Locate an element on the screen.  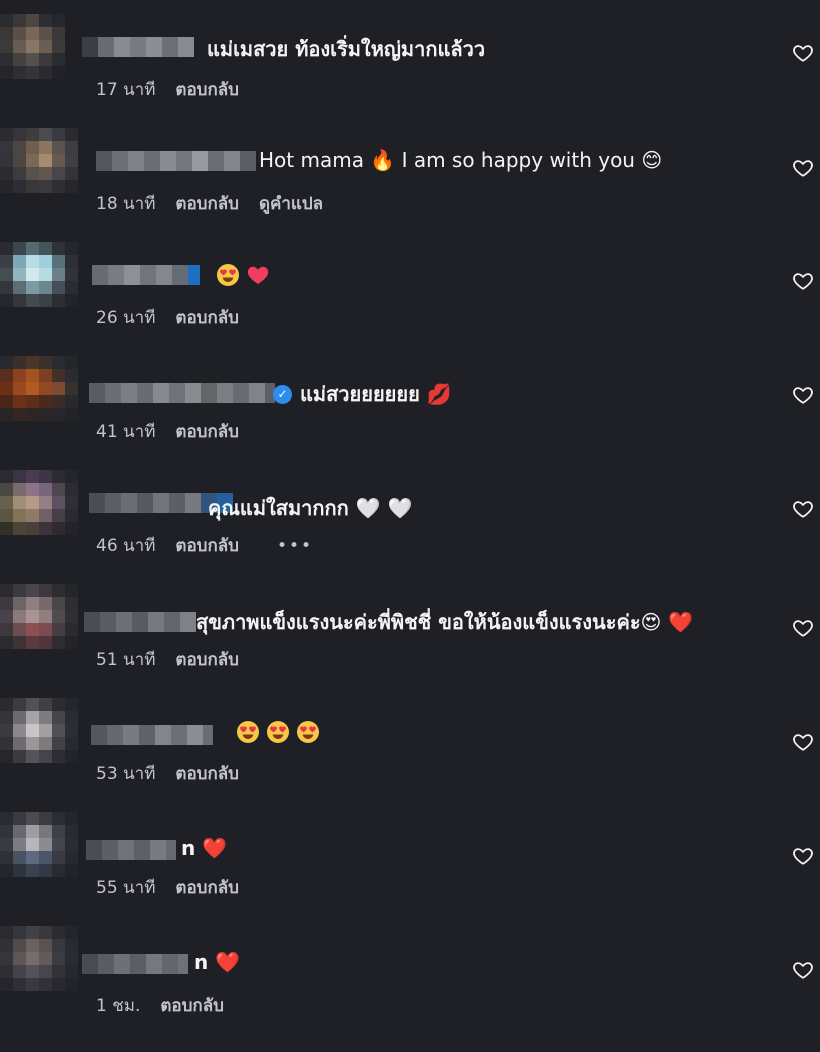
comment-meta: 41 นาที ตอบกลับ is located at coordinates (167, 431).